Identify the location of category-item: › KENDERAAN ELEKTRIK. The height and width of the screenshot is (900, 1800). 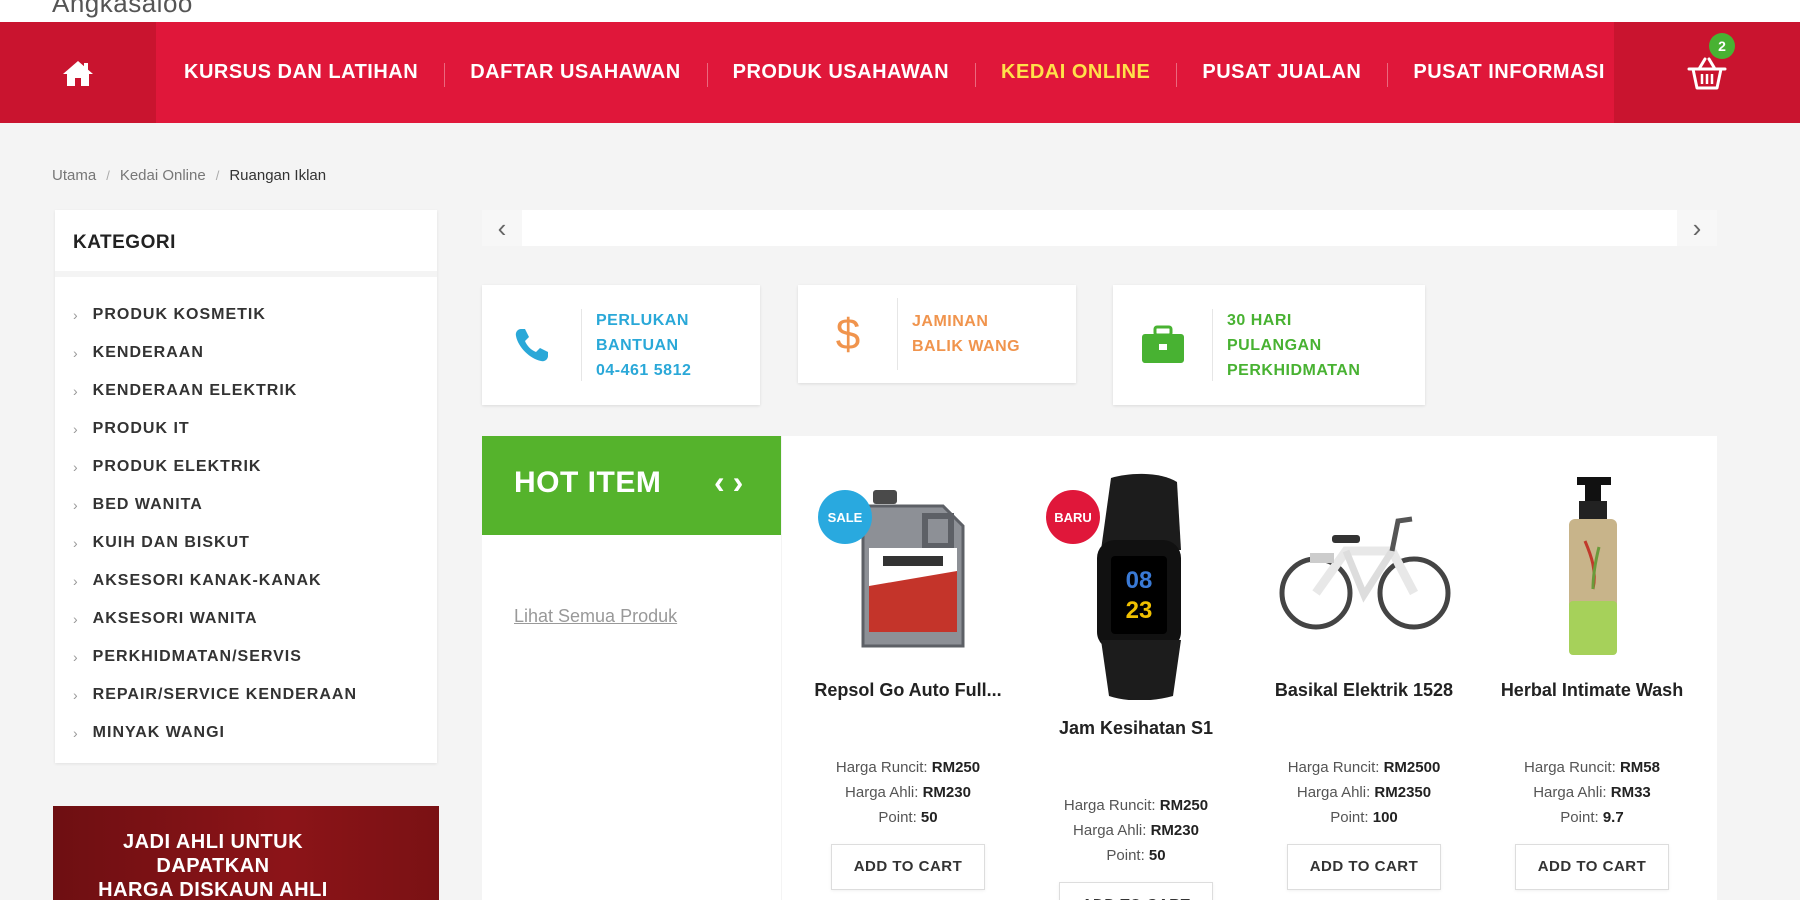
(246, 391).